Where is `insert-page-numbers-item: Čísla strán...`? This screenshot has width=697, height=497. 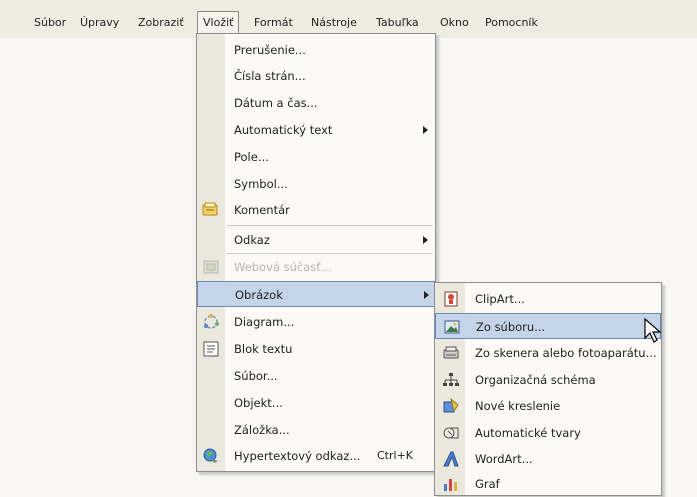
insert-page-numbers-item: Čísla strán... is located at coordinates (316, 76).